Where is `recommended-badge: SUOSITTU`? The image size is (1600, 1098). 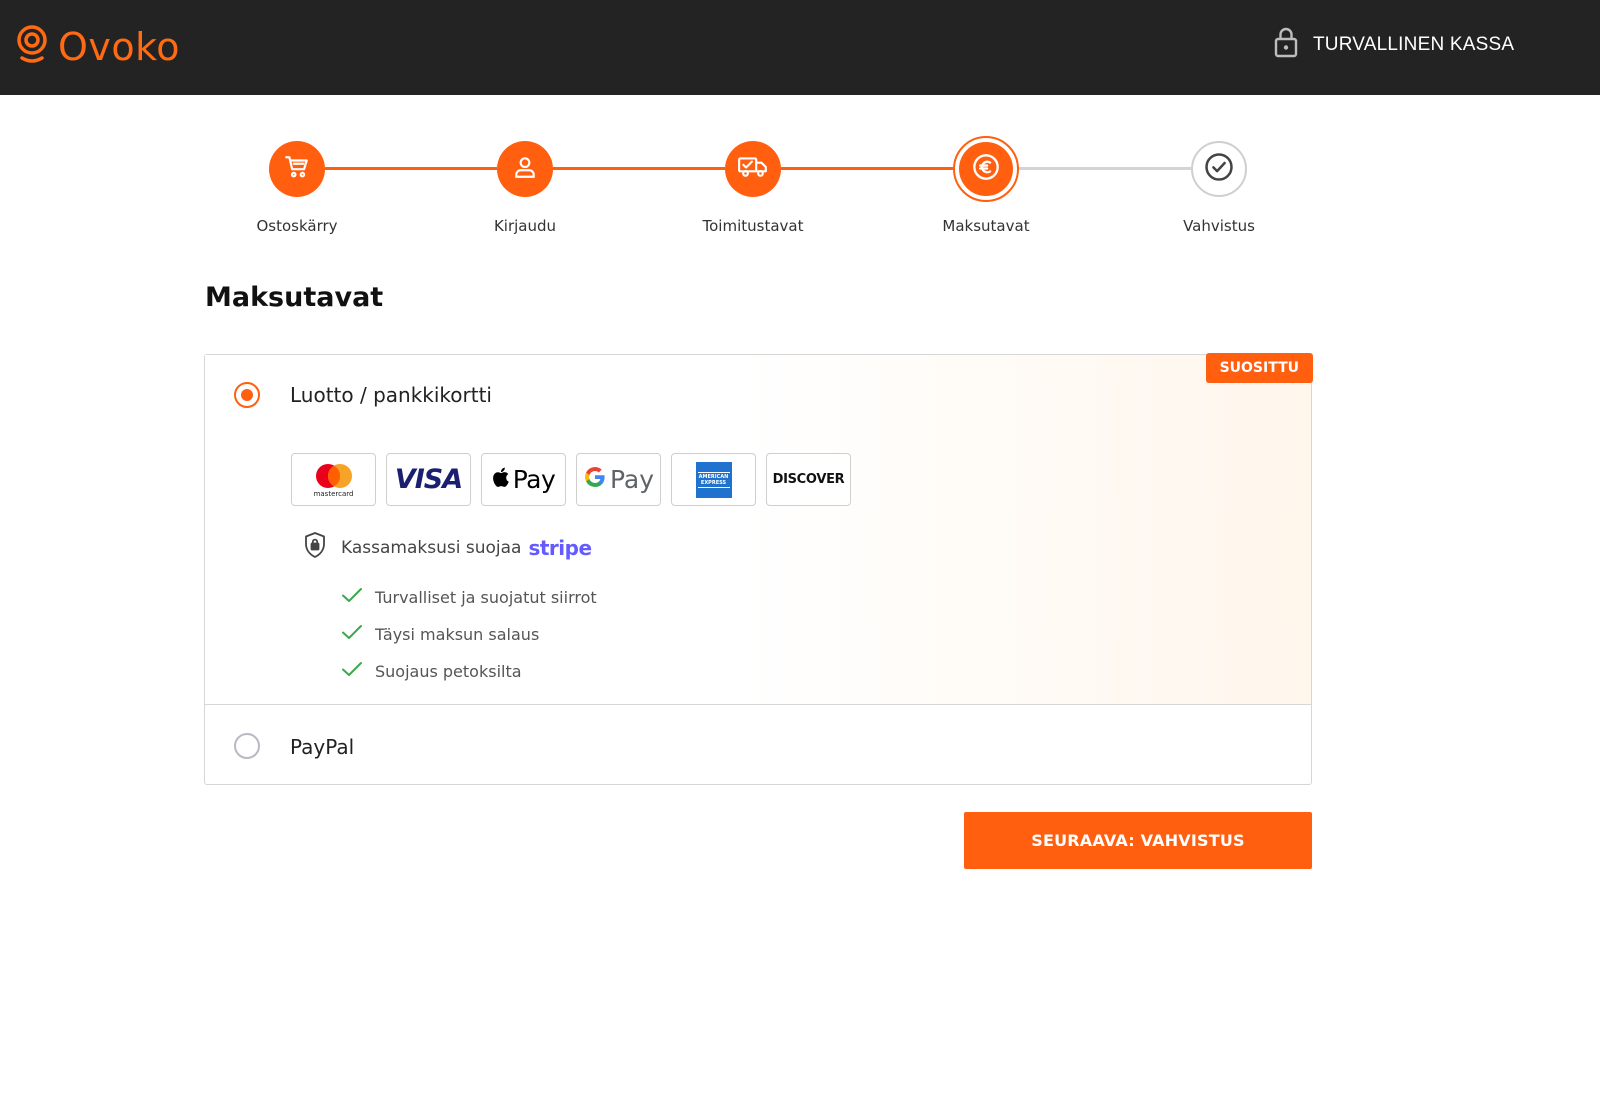
recommended-badge: SUOSITTU is located at coordinates (1259, 368).